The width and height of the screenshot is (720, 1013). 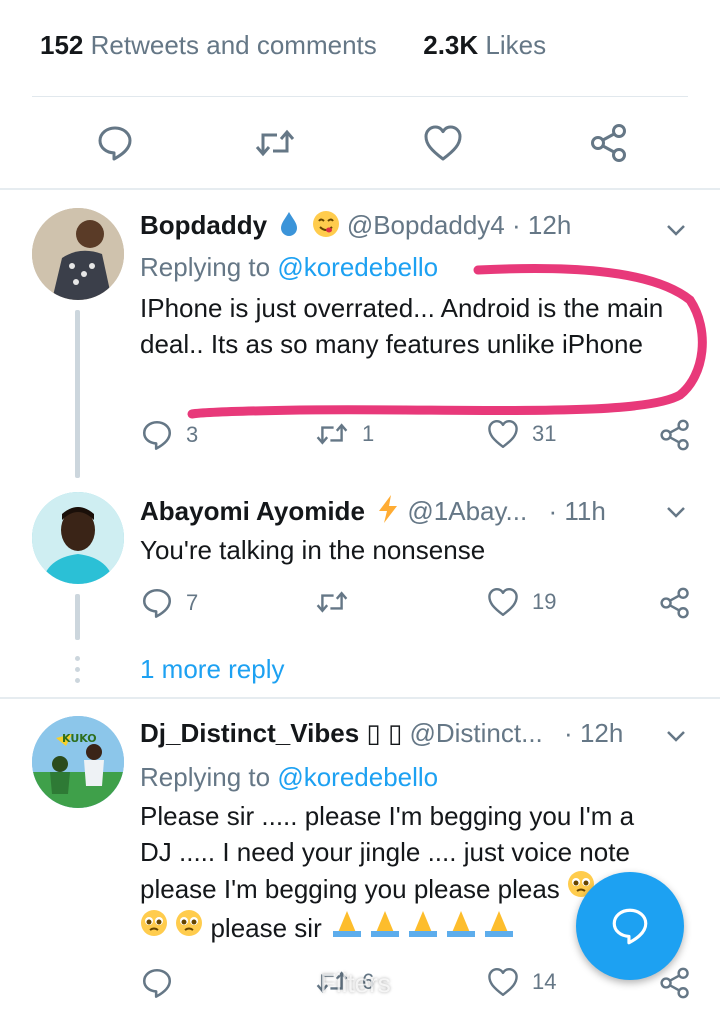 What do you see at coordinates (420, 438) in the screenshot?
I see `tweet-actions: 3 1 31` at bounding box center [420, 438].